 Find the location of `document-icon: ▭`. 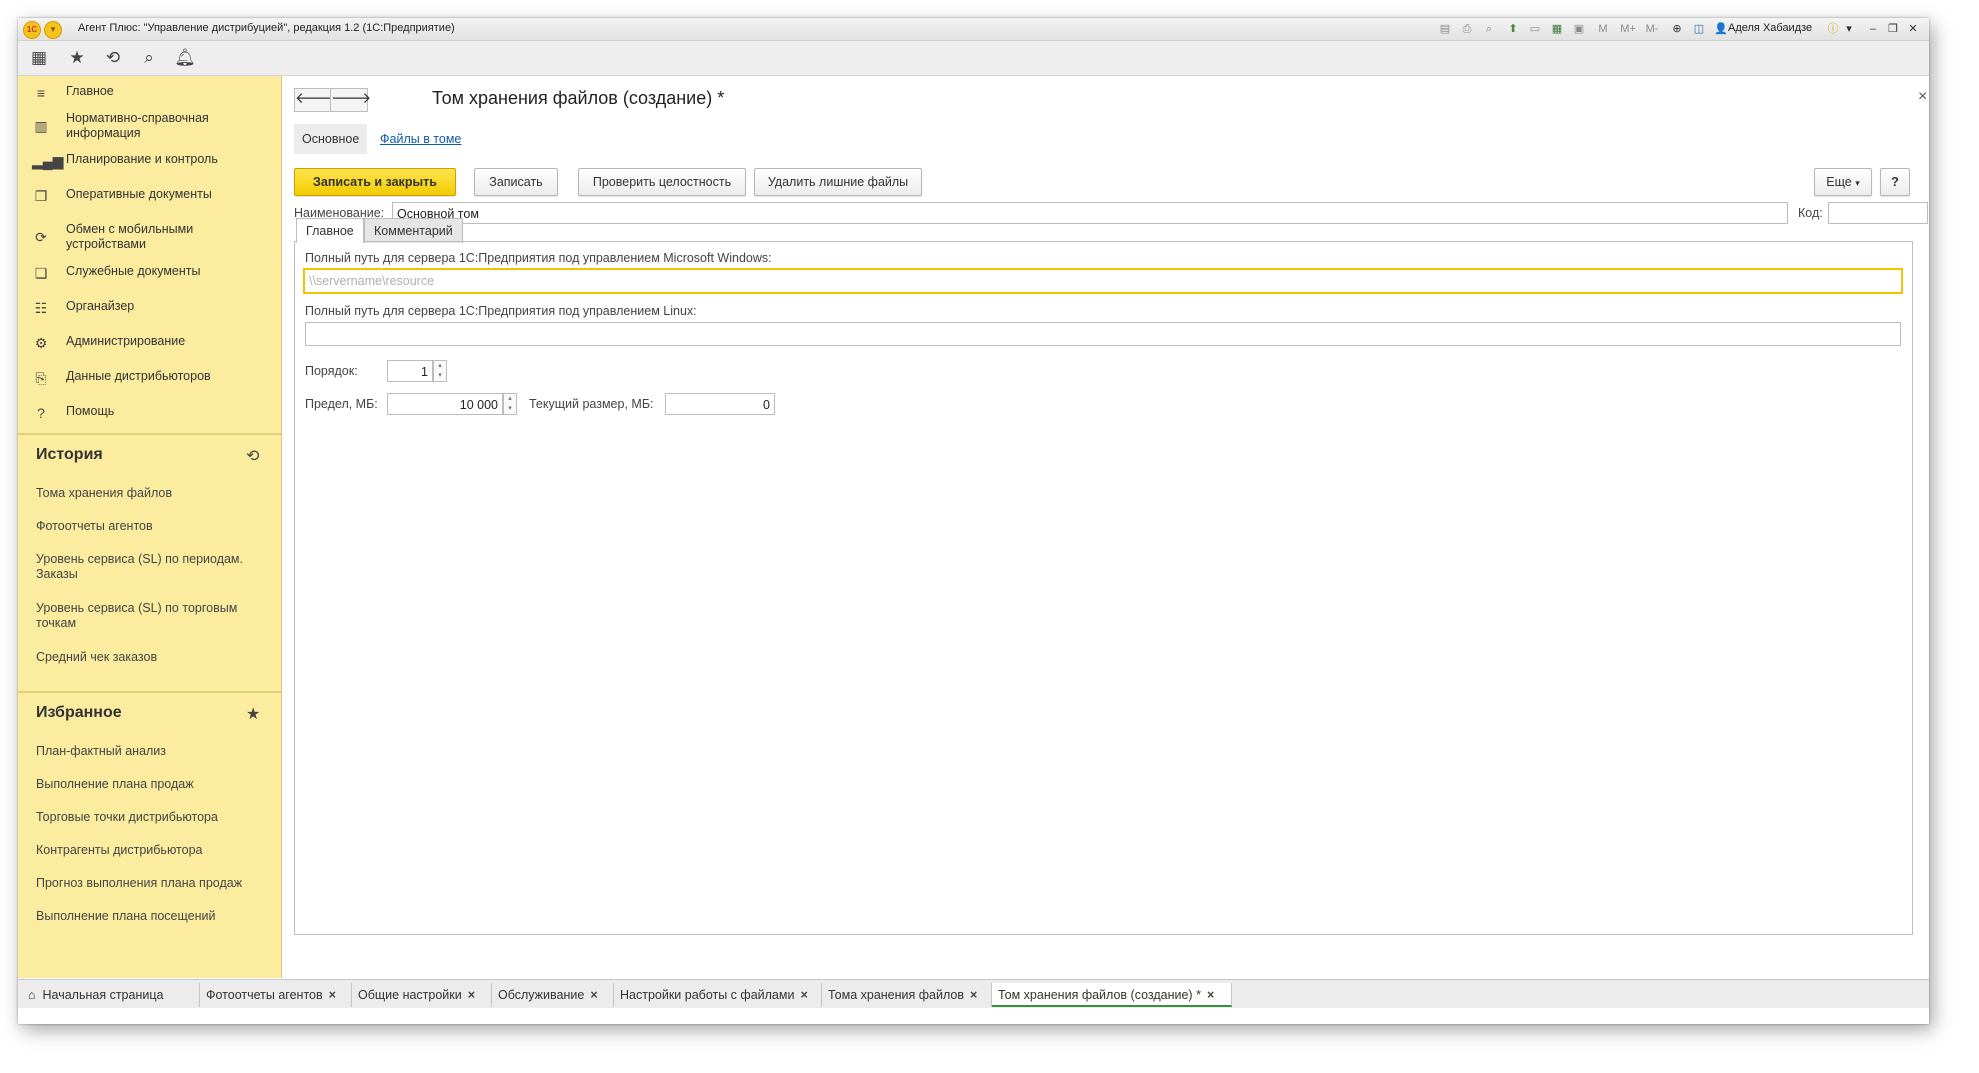

document-icon: ▭ is located at coordinates (1535, 29).